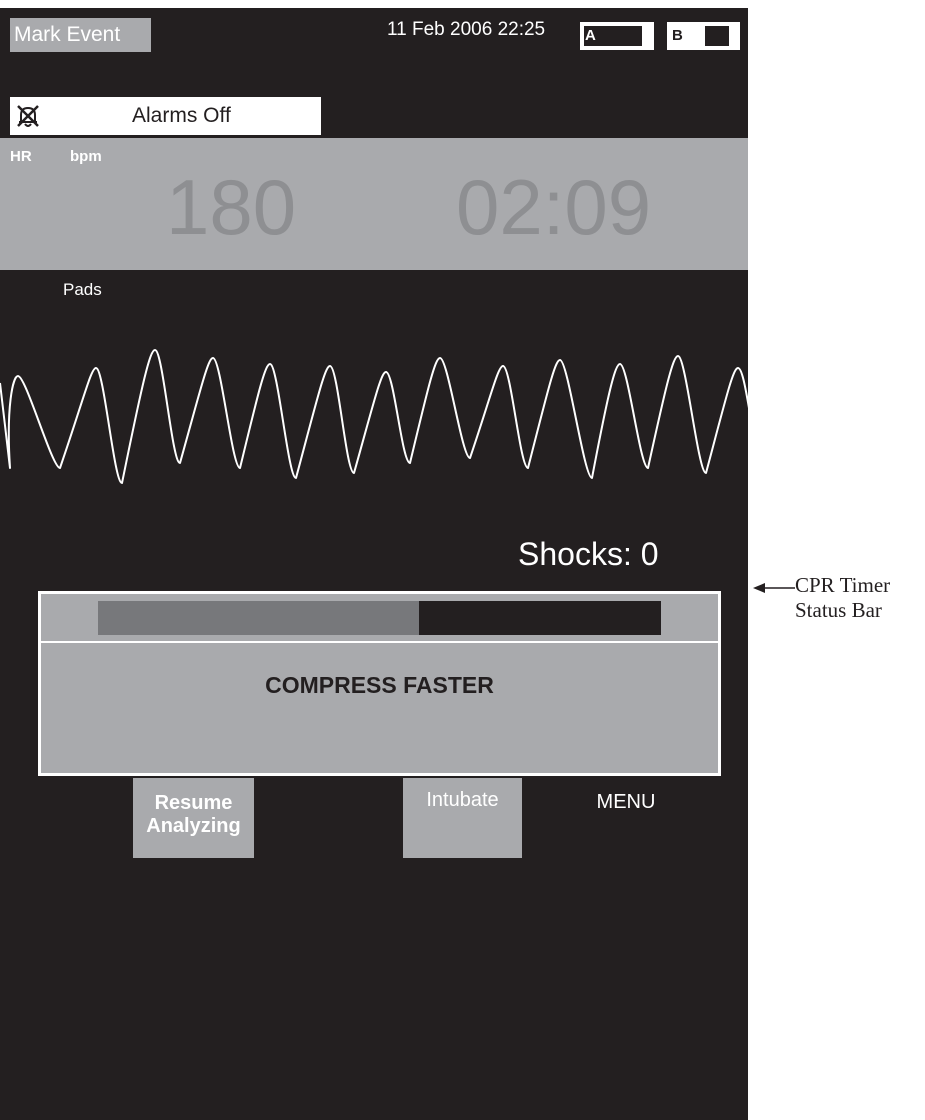 The height and width of the screenshot is (1120, 925). What do you see at coordinates (374, 204) in the screenshot?
I see `vitals-panel: HR bpm 180 02:09` at bounding box center [374, 204].